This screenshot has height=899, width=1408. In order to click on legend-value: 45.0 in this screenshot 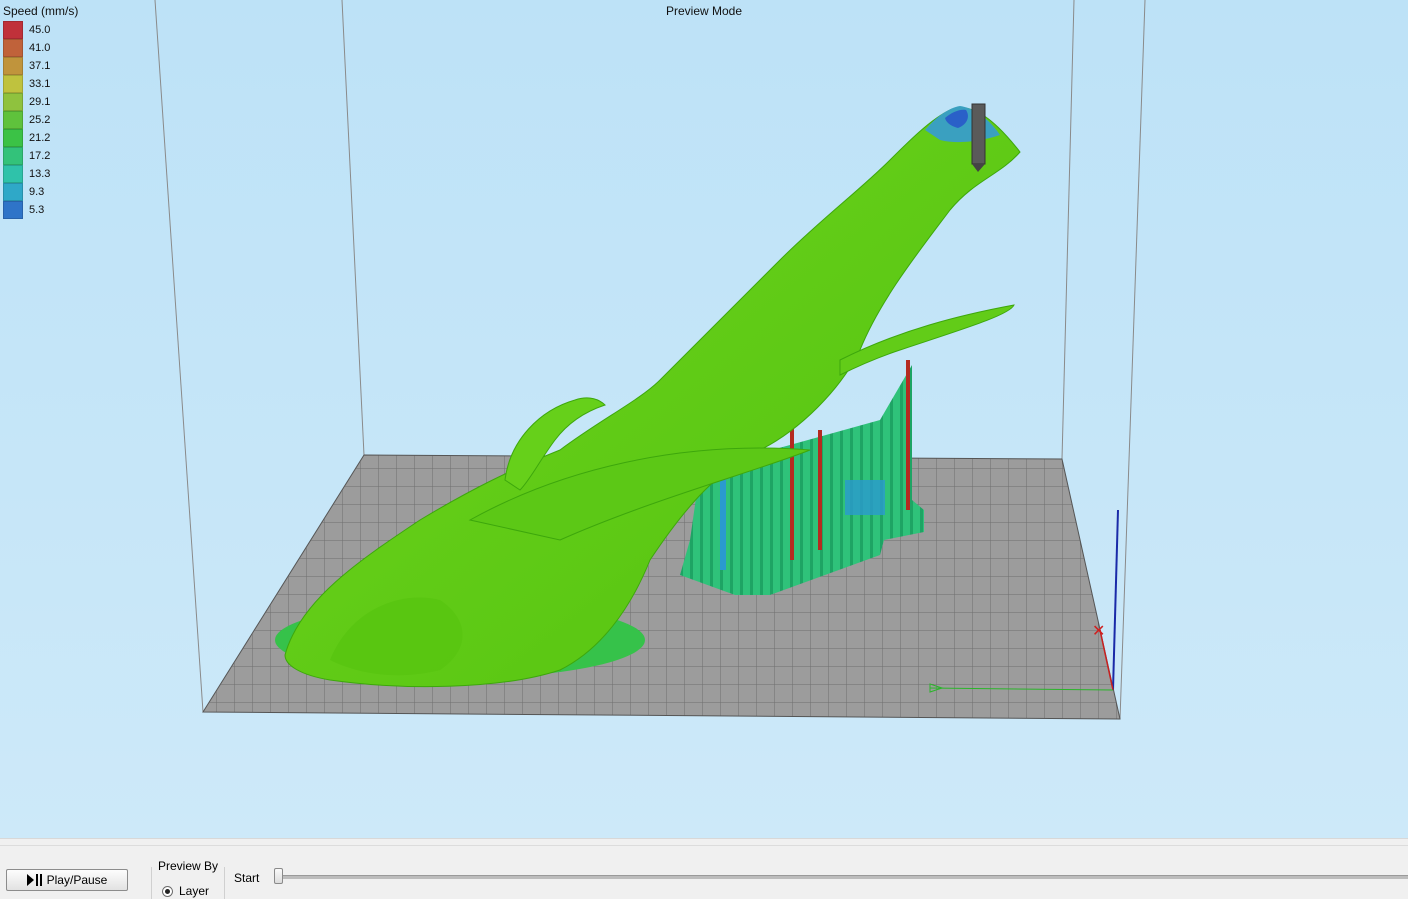, I will do `click(40, 30)`.